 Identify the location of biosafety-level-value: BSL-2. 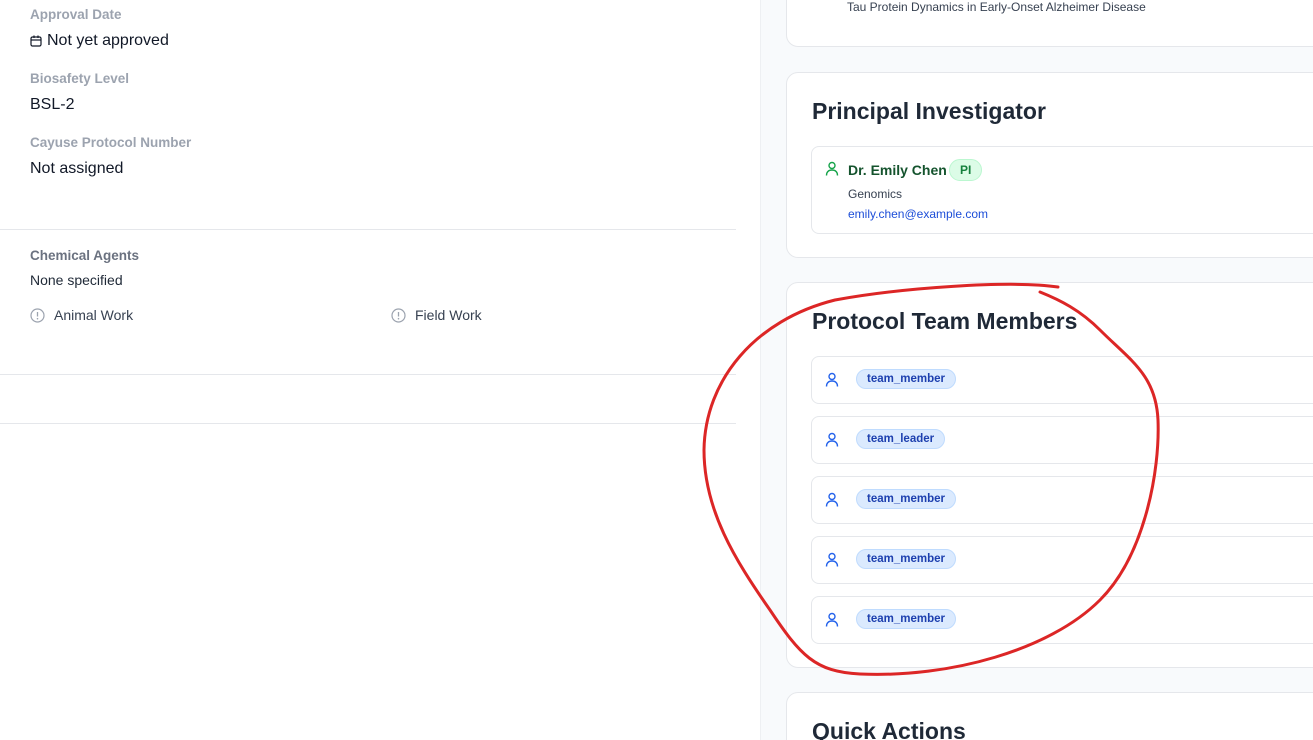
(52, 104).